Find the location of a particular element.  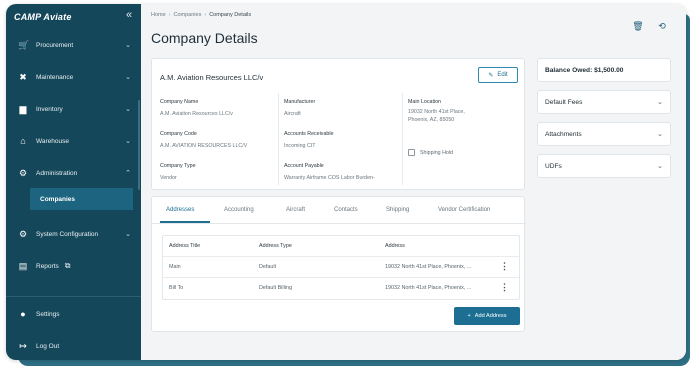

shipping-hold: Shipping Hold is located at coordinates (430, 152).